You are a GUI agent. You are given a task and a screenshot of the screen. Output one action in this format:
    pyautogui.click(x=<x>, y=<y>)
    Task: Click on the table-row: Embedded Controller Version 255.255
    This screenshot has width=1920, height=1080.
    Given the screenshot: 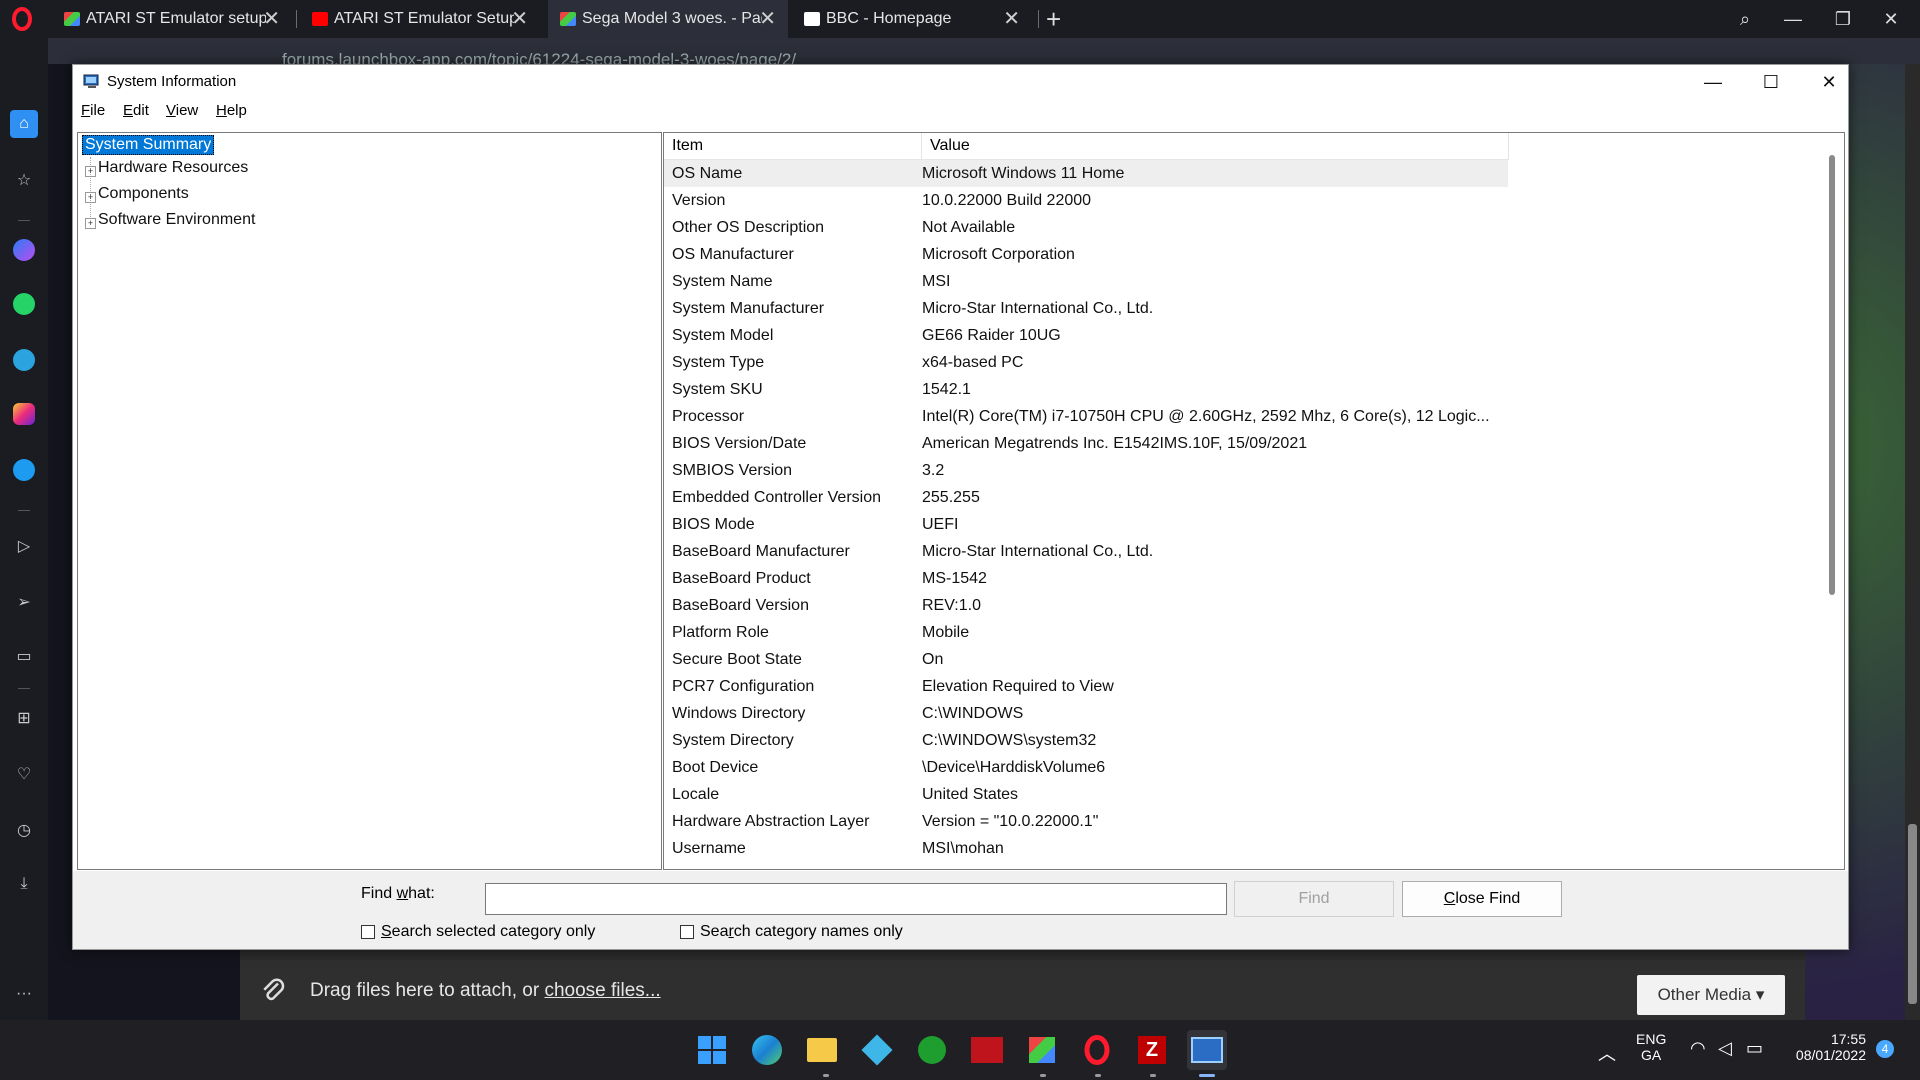 What is the action you would take?
    pyautogui.click(x=1086, y=497)
    